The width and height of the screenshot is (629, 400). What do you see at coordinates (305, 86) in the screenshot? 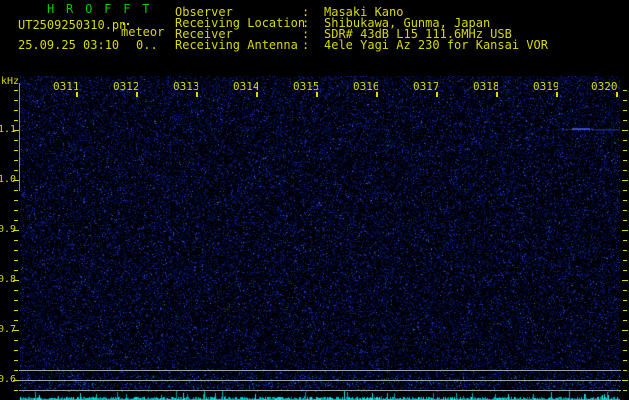
I see `time-label-0315: 0315` at bounding box center [305, 86].